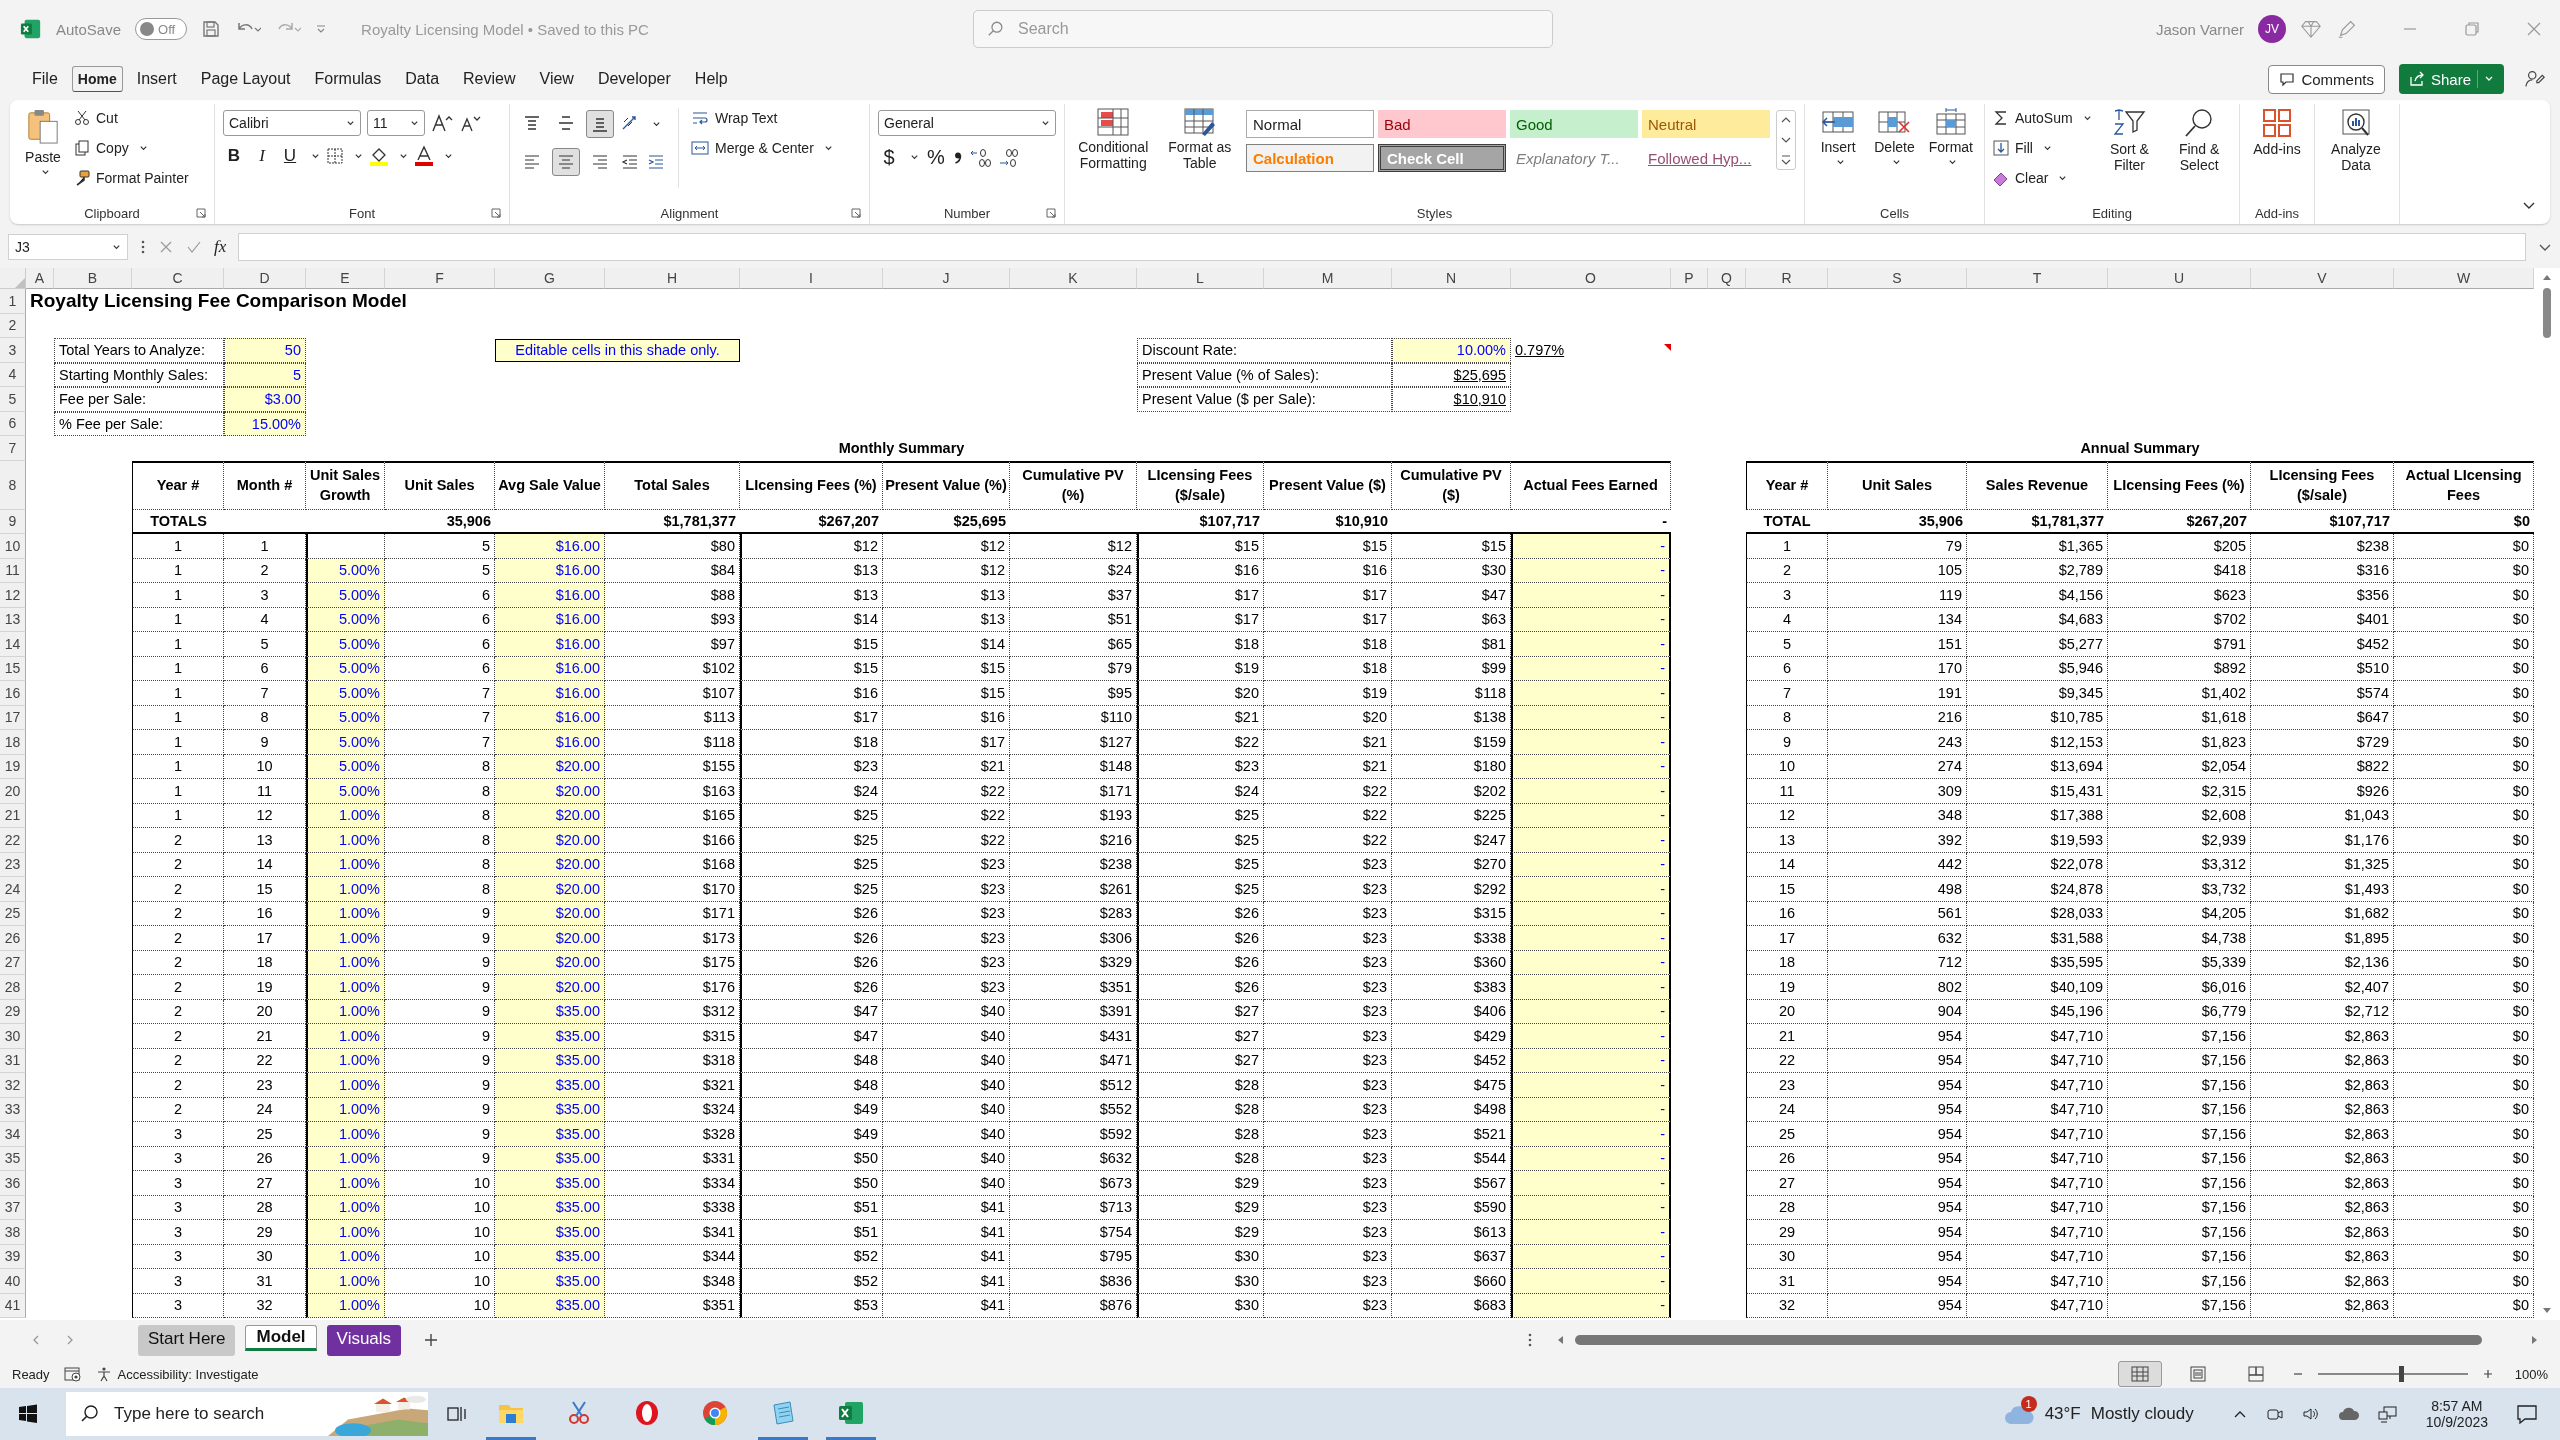 The height and width of the screenshot is (1440, 2560). What do you see at coordinates (68, 247) in the screenshot?
I see `name-box: J3` at bounding box center [68, 247].